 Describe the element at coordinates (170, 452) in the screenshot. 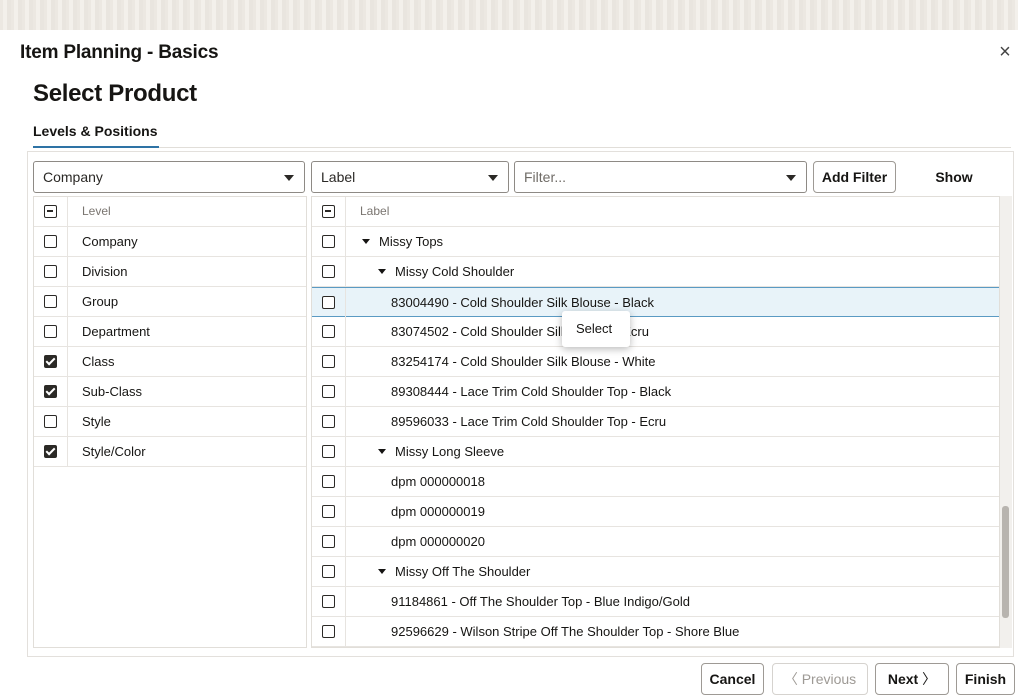

I see `level-row: Style/Color` at that location.